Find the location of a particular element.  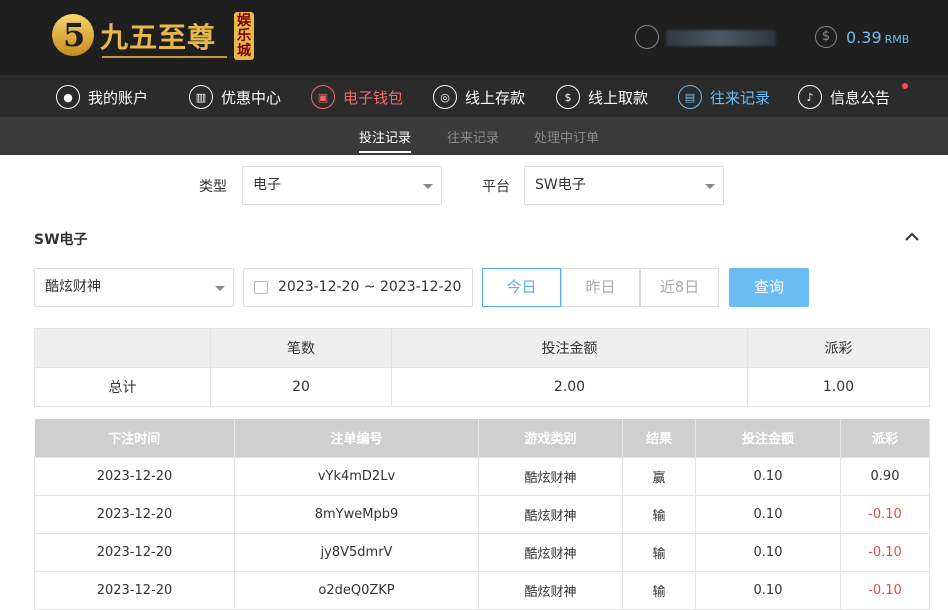

nav-records: ▤ 往来记录 is located at coordinates (724, 97).